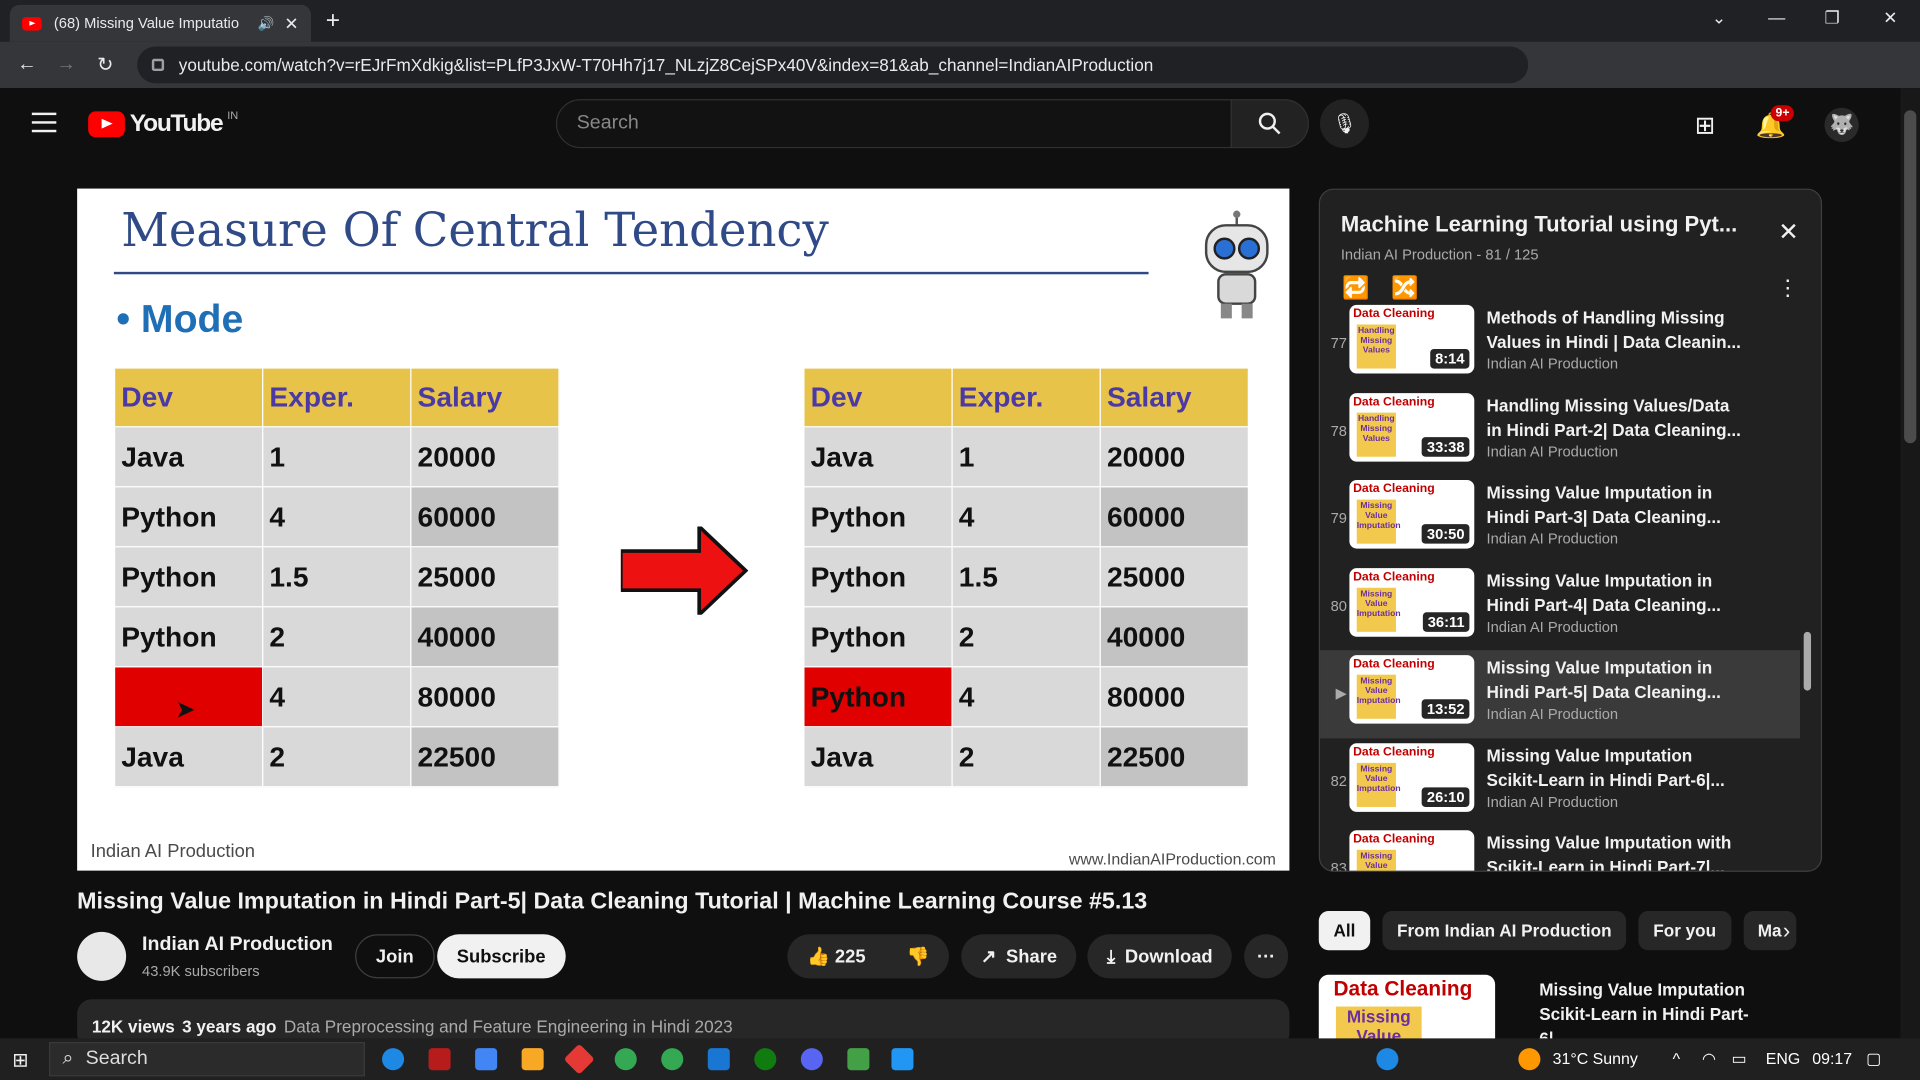  What do you see at coordinates (1344, 931) in the screenshot?
I see `filter-chip: All` at bounding box center [1344, 931].